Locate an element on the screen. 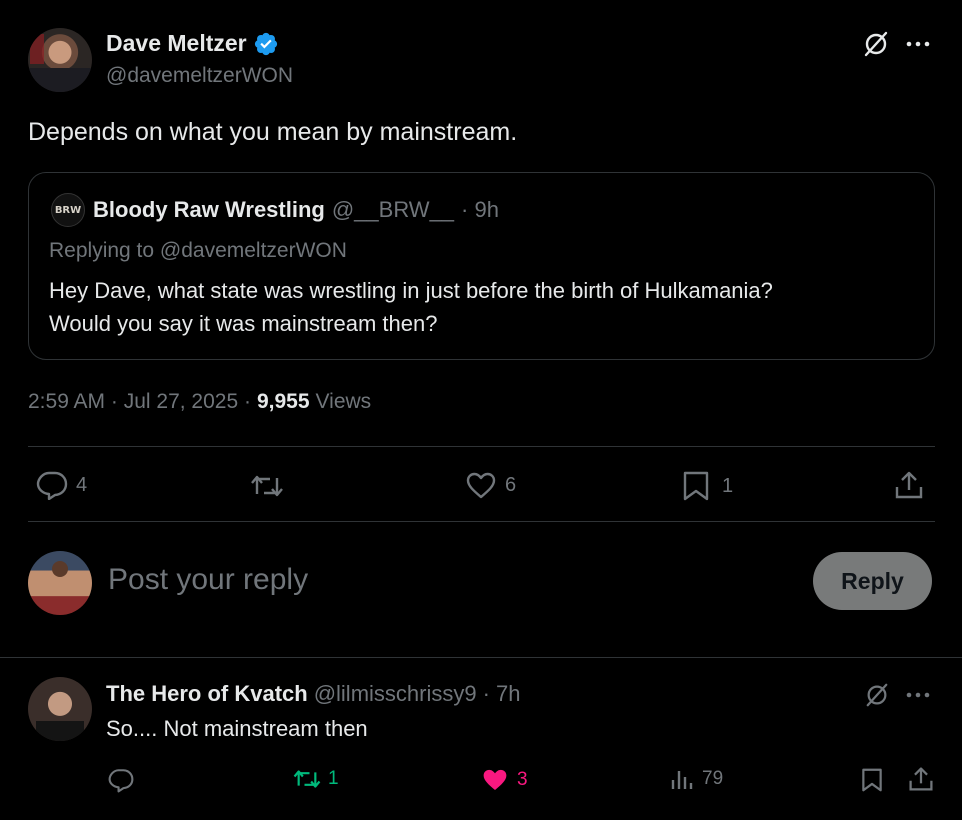 The width and height of the screenshot is (962, 820). bookmark-action: 1 is located at coordinates (707, 486).